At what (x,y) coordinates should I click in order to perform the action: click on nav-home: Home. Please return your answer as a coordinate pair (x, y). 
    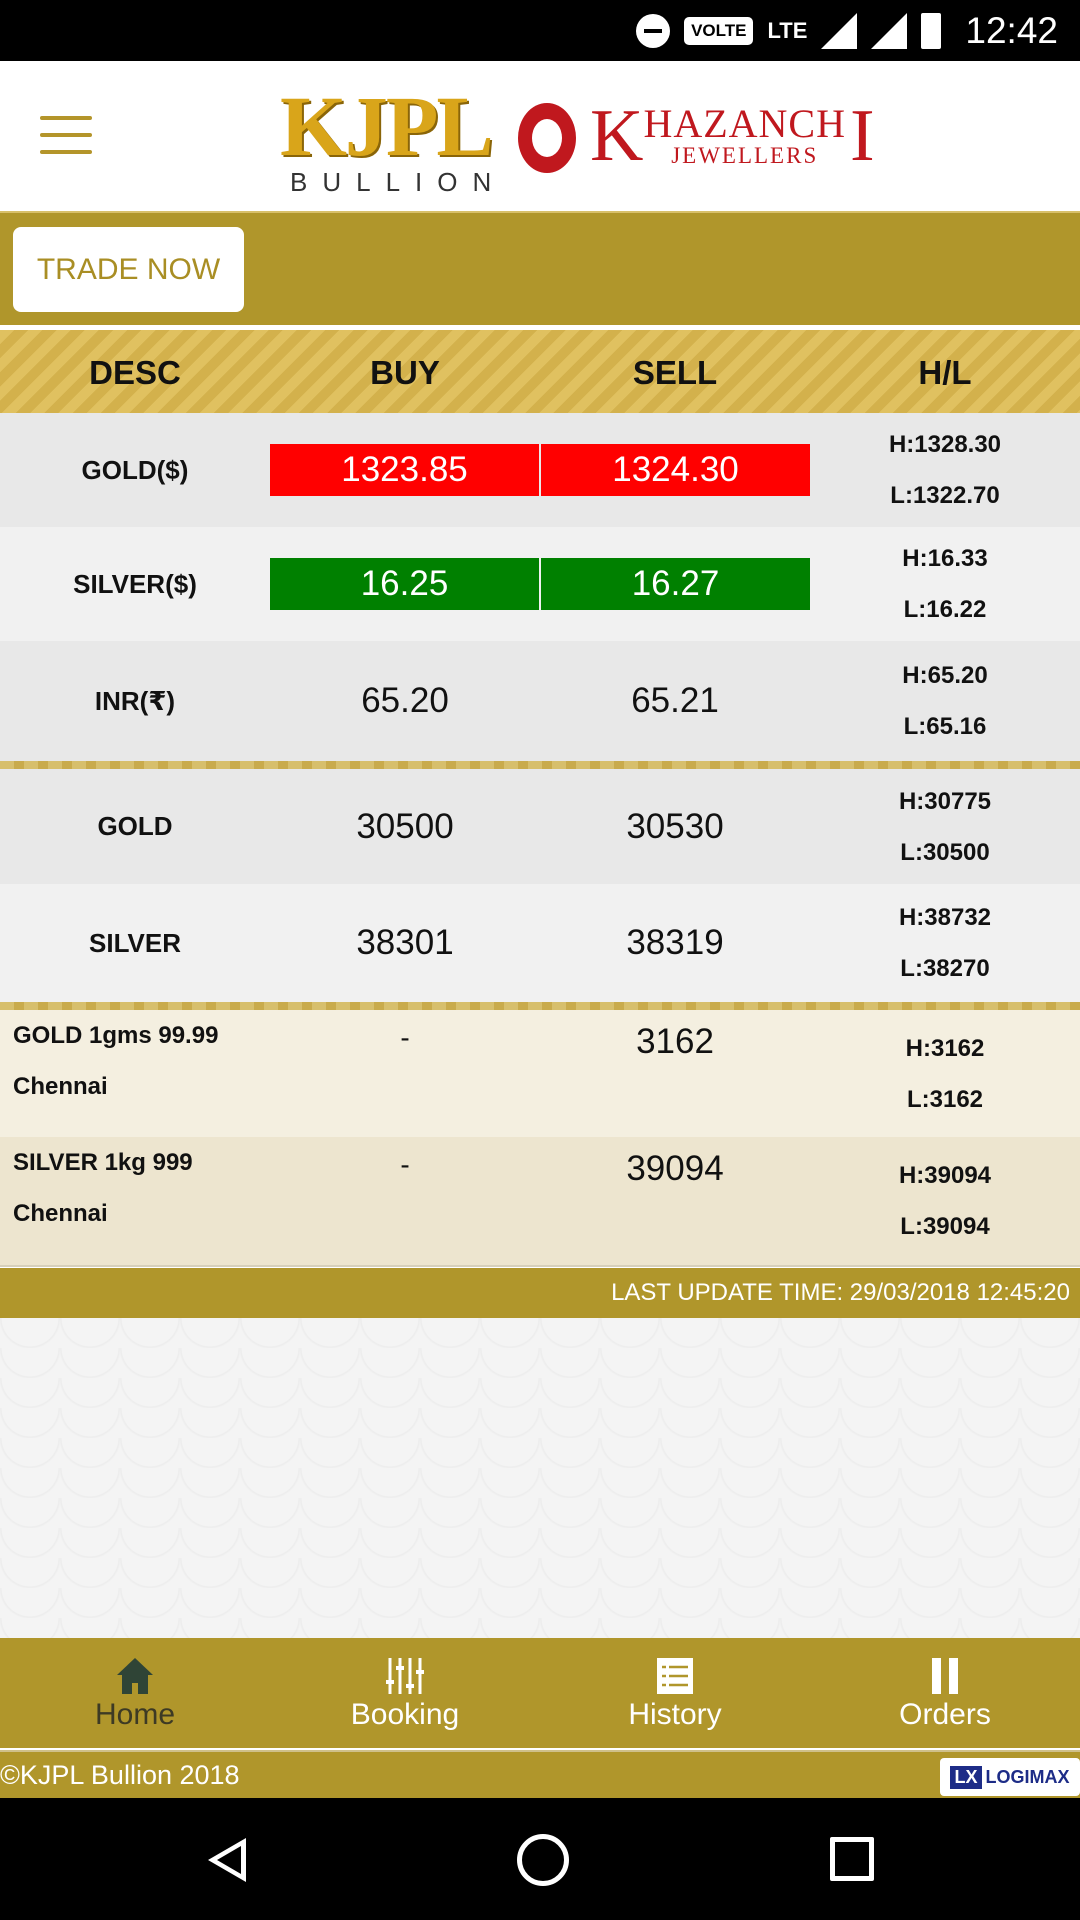
    Looking at the image, I should click on (135, 1693).